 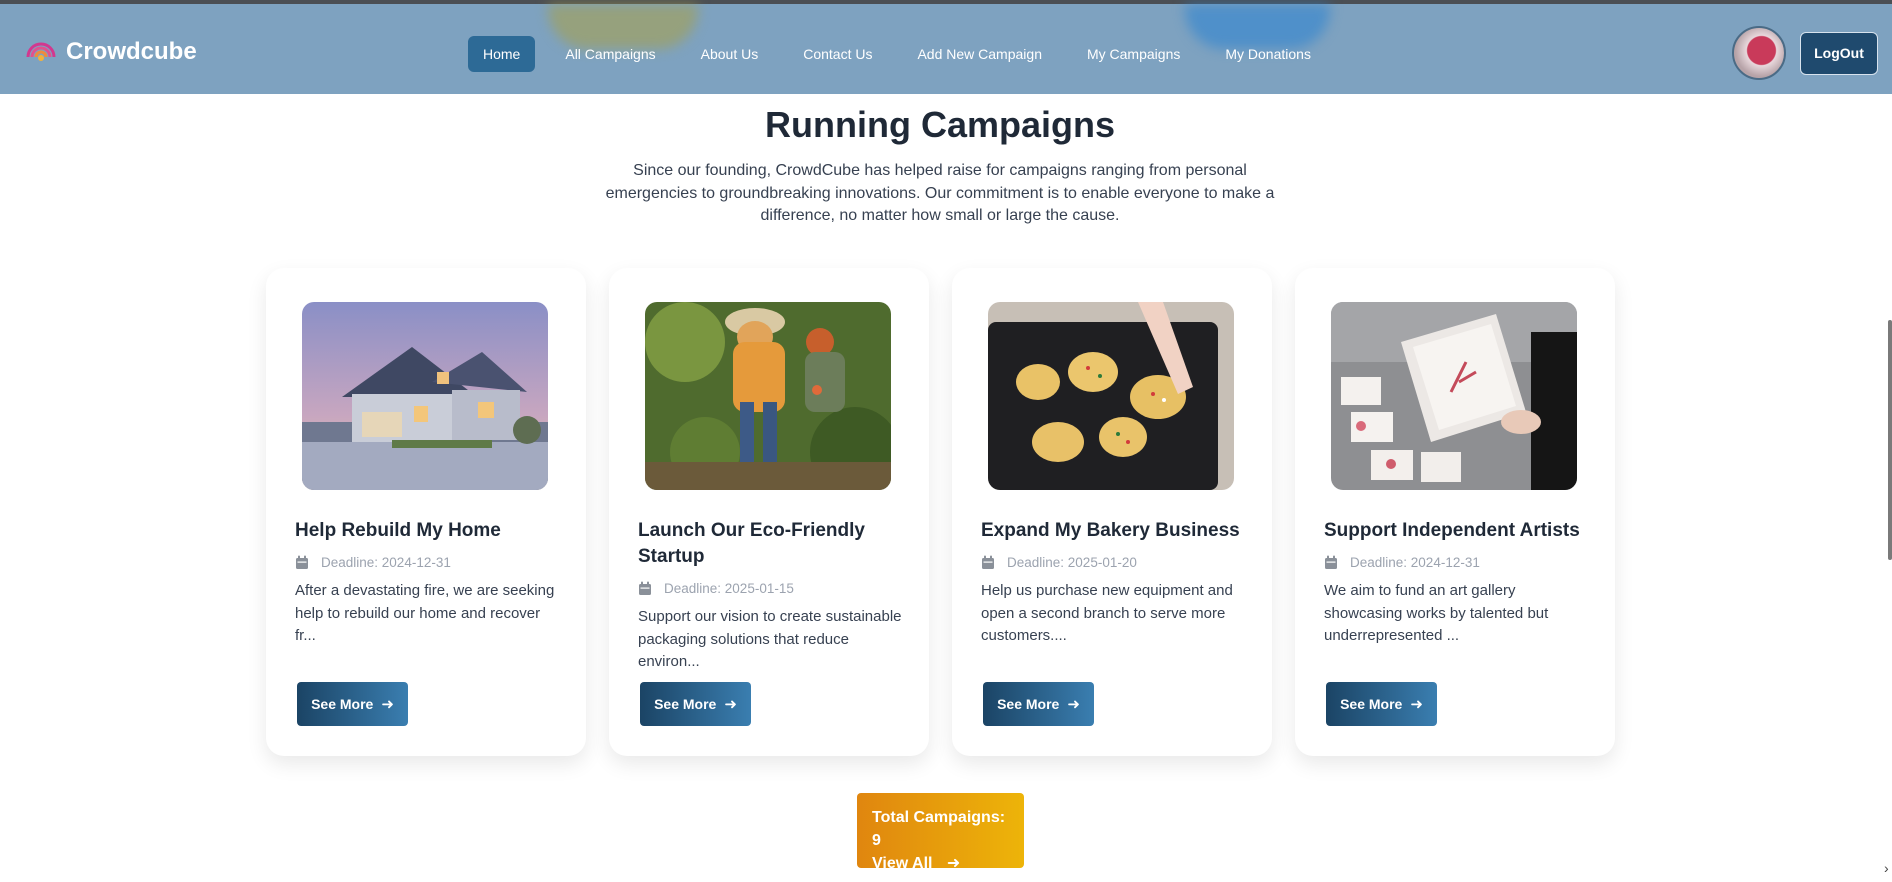 What do you see at coordinates (751, 543) in the screenshot?
I see `campaign-title: Launch Our Eco-Friendly Startup` at bounding box center [751, 543].